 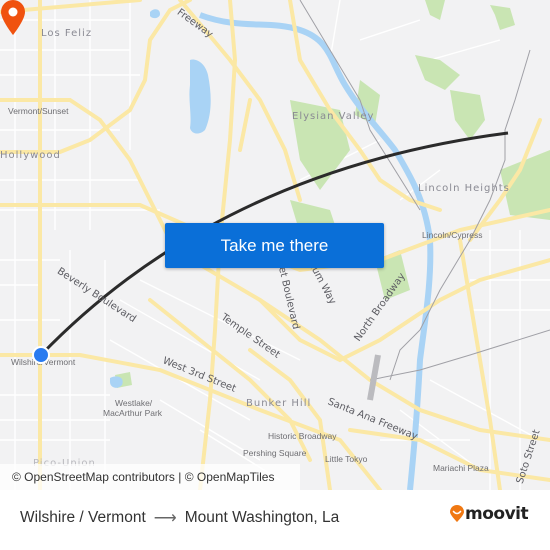 I want to click on brand-name: moovit, so click(x=497, y=514).